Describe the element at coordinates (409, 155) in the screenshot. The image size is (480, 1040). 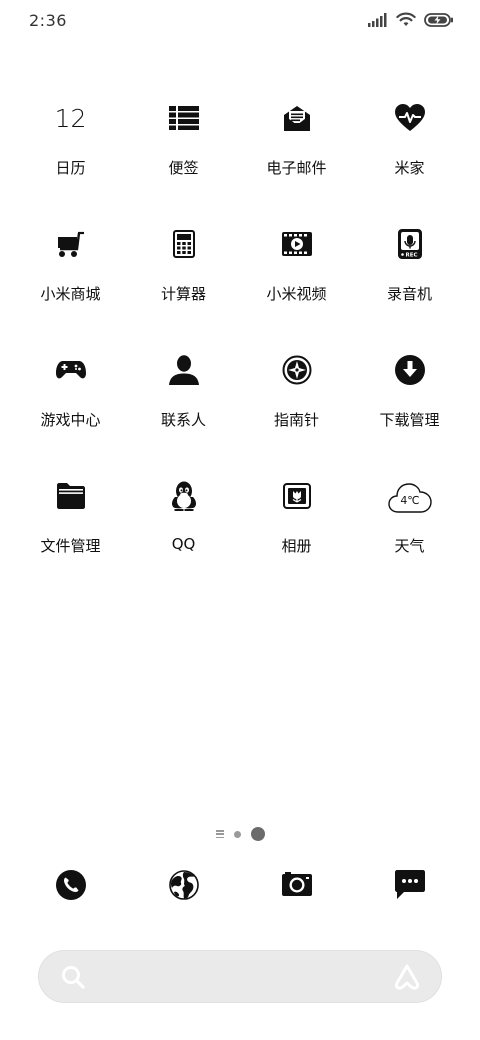
I see `app-mijia: 米家` at that location.